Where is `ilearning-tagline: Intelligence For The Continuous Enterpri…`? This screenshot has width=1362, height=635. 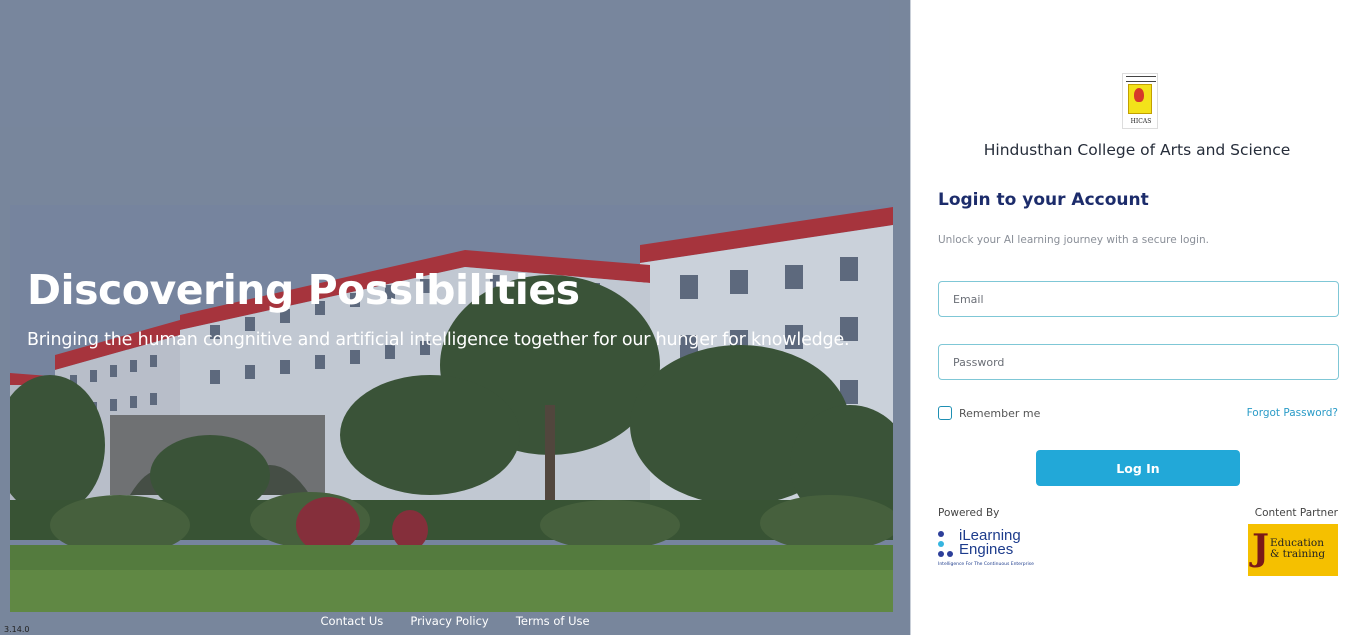
ilearning-tagline: Intelligence For The Continuous Enterpri… is located at coordinates (986, 564).